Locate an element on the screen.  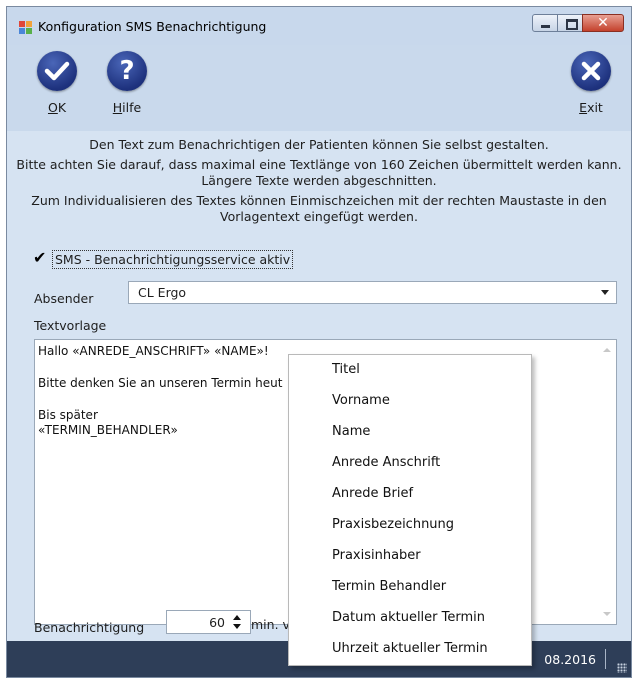
context-menu-item-vorname: Vorname is located at coordinates (361, 400).